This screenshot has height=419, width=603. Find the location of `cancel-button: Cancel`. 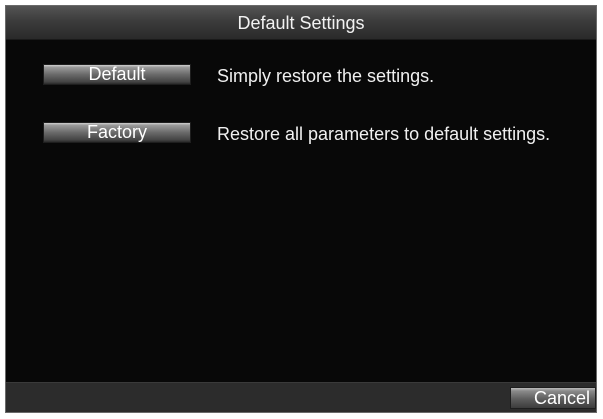

cancel-button: Cancel is located at coordinates (553, 398).